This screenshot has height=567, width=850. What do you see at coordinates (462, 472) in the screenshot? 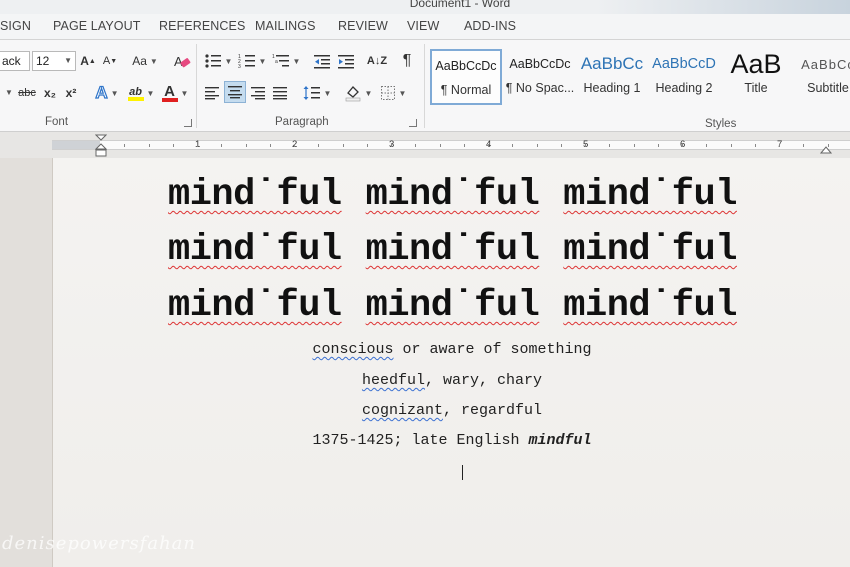
I see `text-cursor` at bounding box center [462, 472].